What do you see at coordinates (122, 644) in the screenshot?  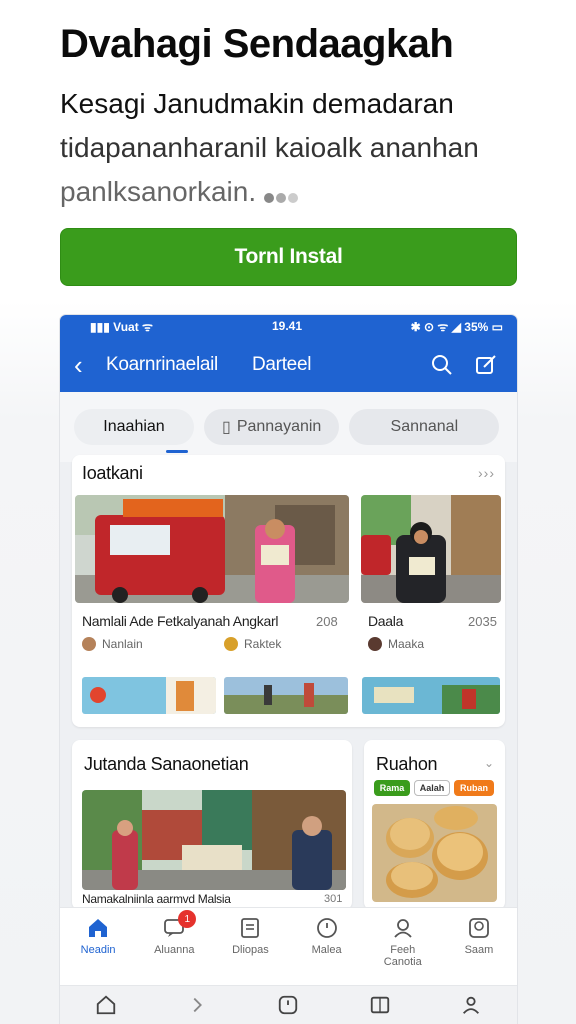 I see `author-name: Nanlain` at bounding box center [122, 644].